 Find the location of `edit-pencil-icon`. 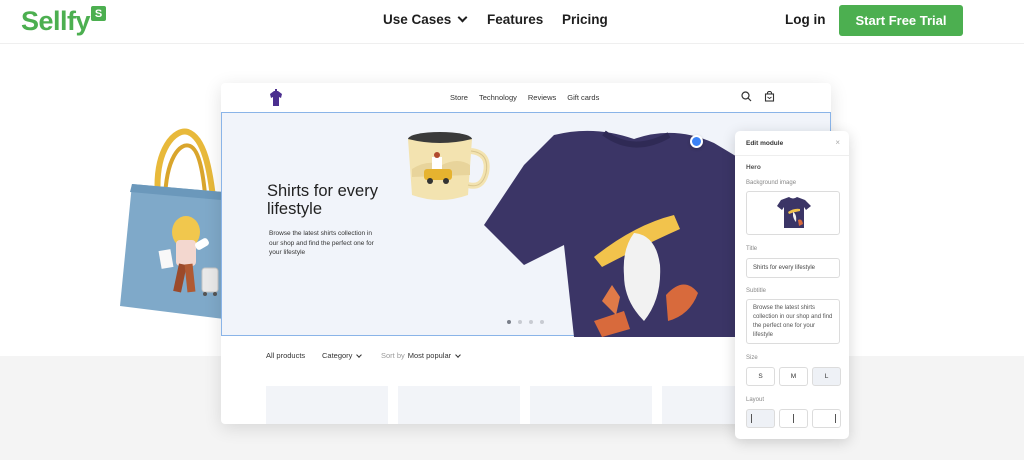

edit-pencil-icon is located at coordinates (696, 141).